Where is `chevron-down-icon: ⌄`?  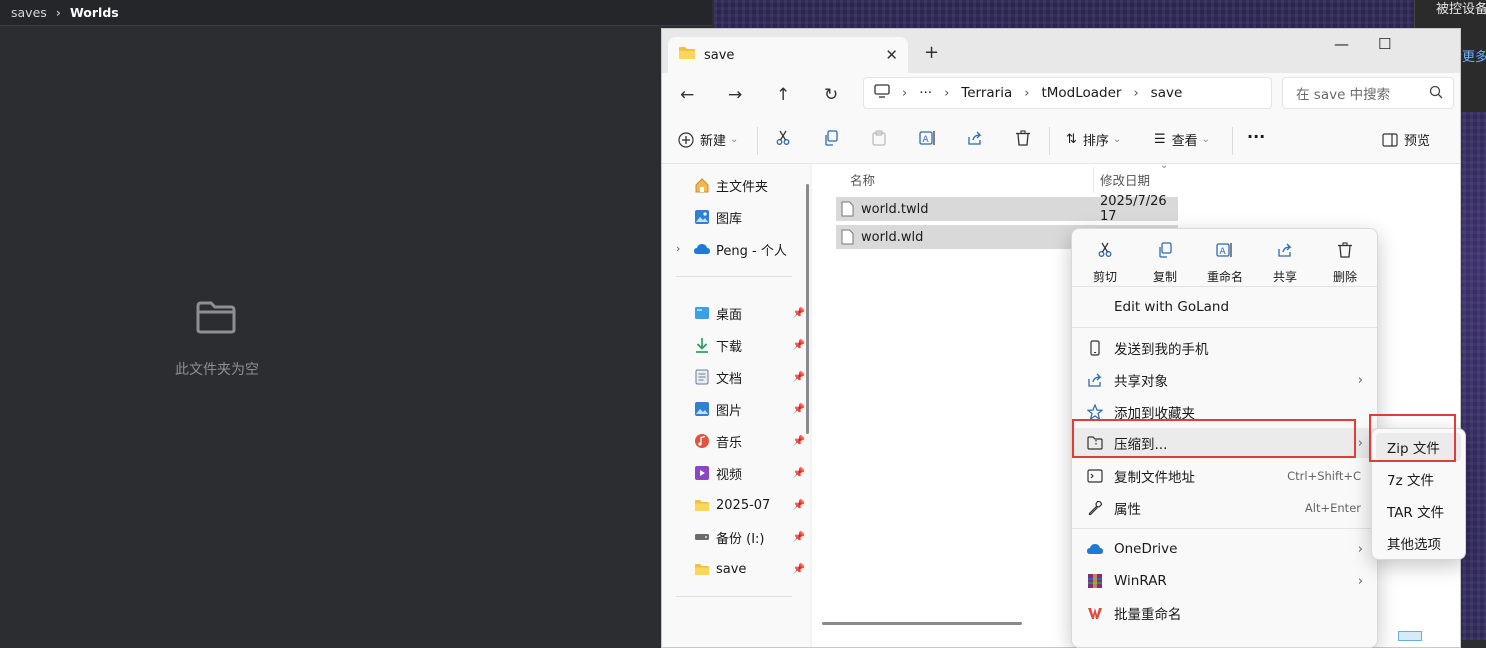 chevron-down-icon: ⌄ is located at coordinates (734, 139).